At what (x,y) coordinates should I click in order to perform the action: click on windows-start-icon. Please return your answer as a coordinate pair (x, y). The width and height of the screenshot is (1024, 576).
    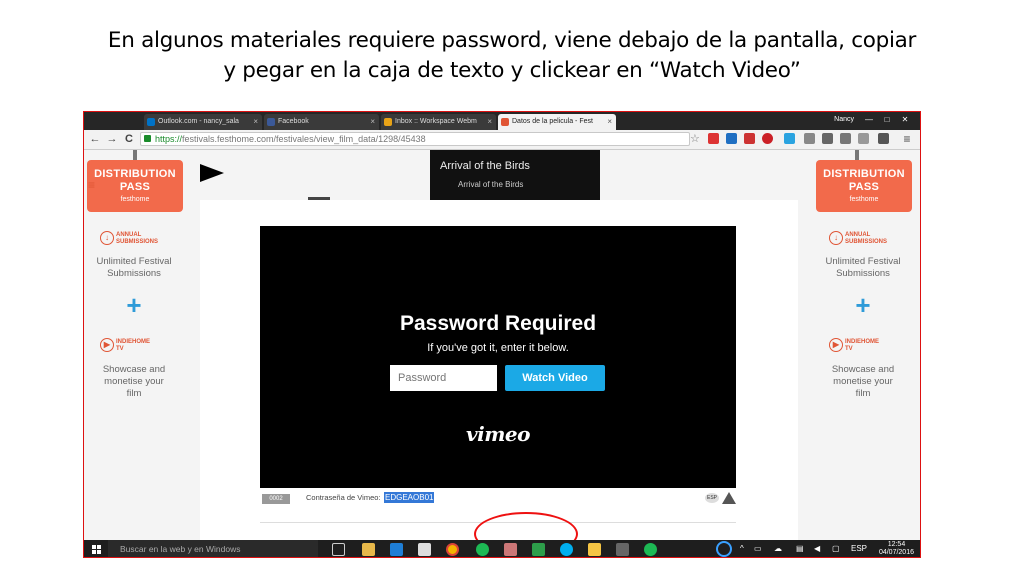
    Looking at the image, I should click on (97, 550).